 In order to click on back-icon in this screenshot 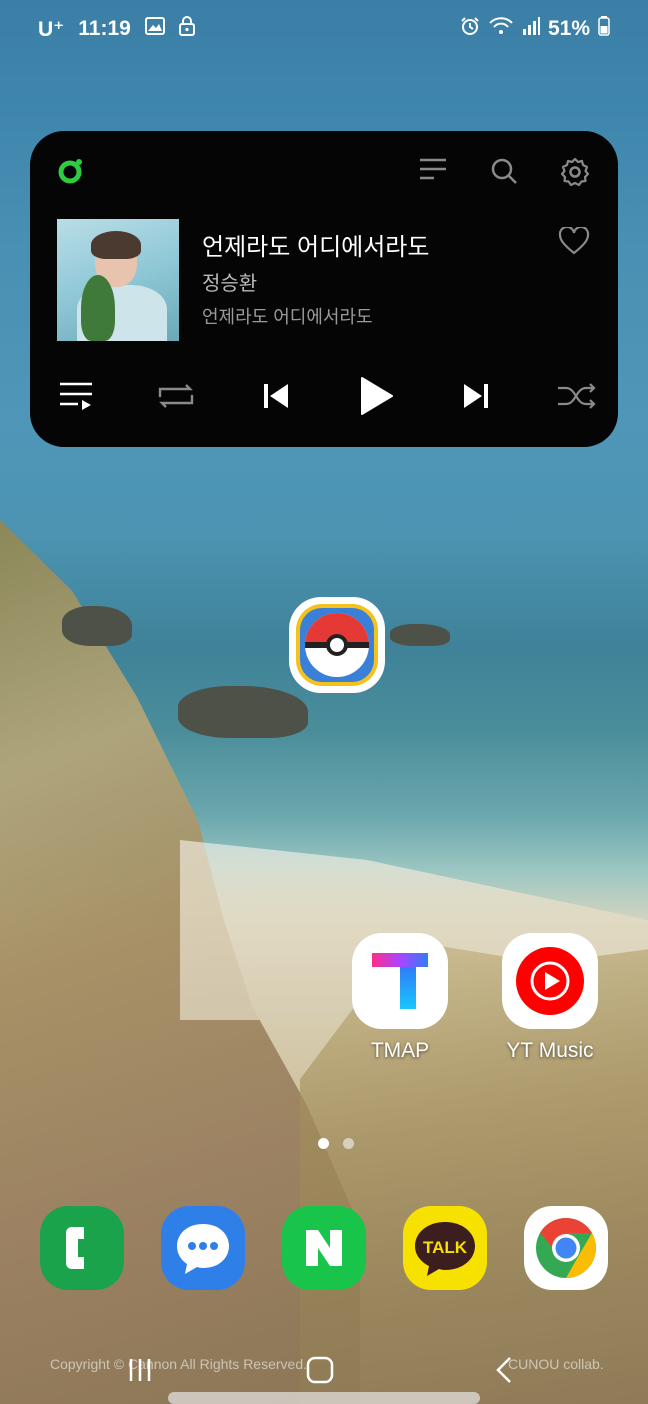, I will do `click(504, 1370)`.